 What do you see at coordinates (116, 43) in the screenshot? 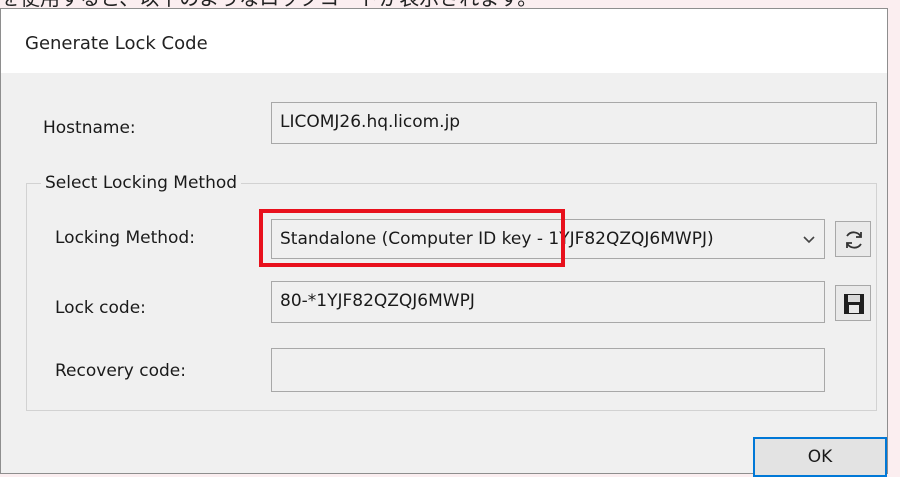
I see `dialog-title: Generate Lock Code` at bounding box center [116, 43].